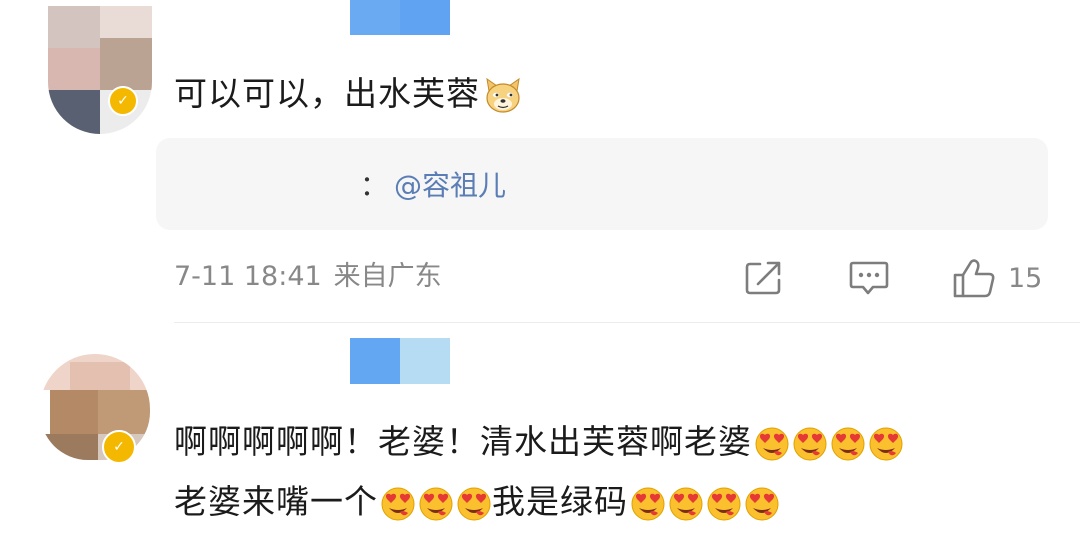 Image resolution: width=1080 pixels, height=536 pixels. Describe the element at coordinates (503, 96) in the screenshot. I see `doge-icon` at that location.